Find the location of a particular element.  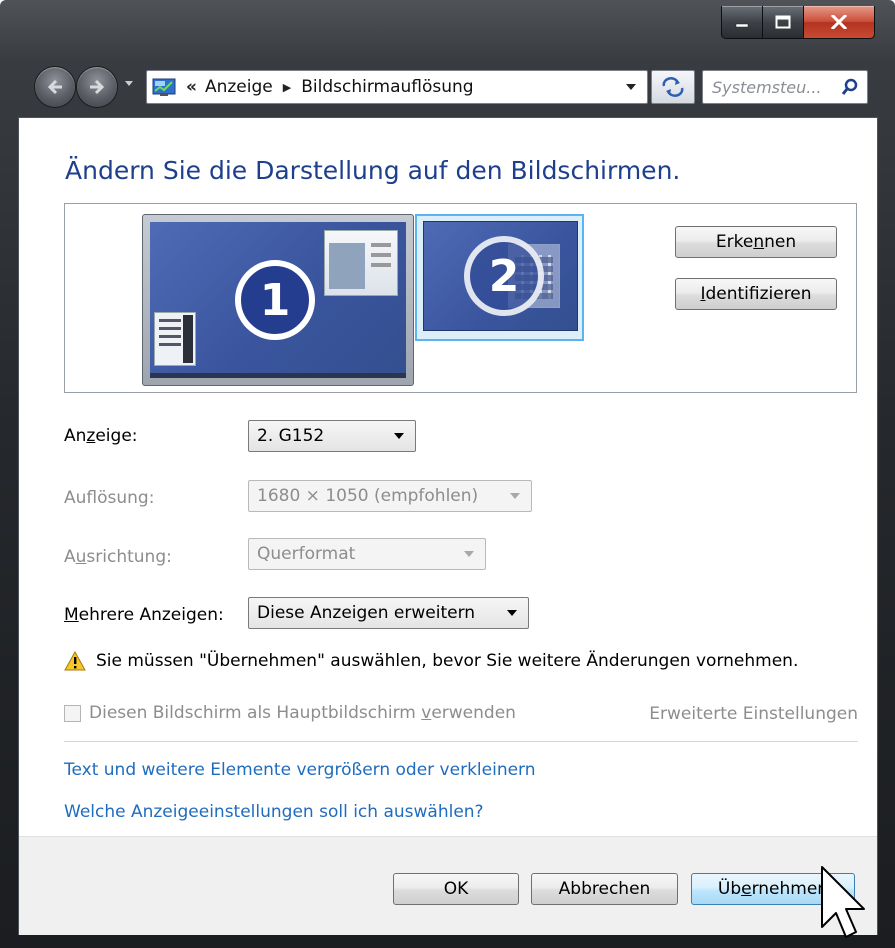

apply-label-post: rnehmen is located at coordinates (790, 889).